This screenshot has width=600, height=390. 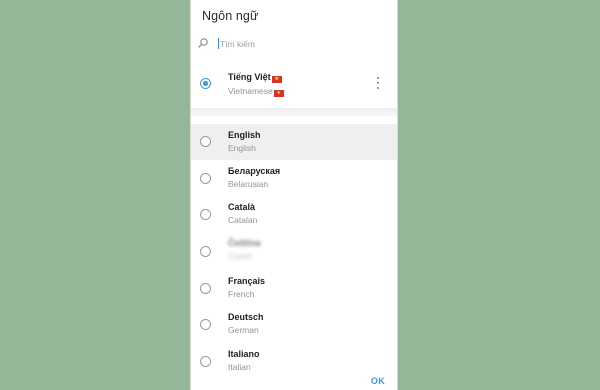 What do you see at coordinates (244, 354) in the screenshot?
I see `language-name: Italiano` at bounding box center [244, 354].